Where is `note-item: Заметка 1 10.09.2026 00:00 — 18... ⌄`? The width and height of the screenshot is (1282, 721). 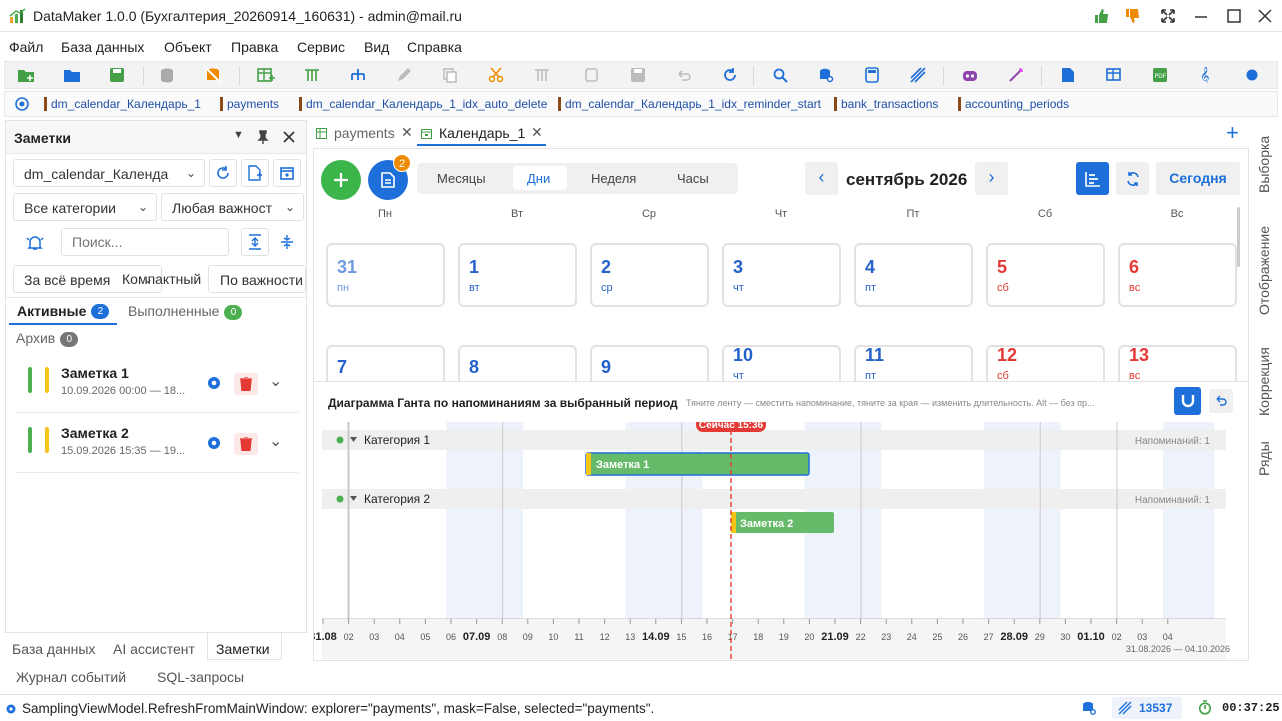
note-item: Заметка 1 10.09.2026 00:00 — 18... ⌄ is located at coordinates (157, 384).